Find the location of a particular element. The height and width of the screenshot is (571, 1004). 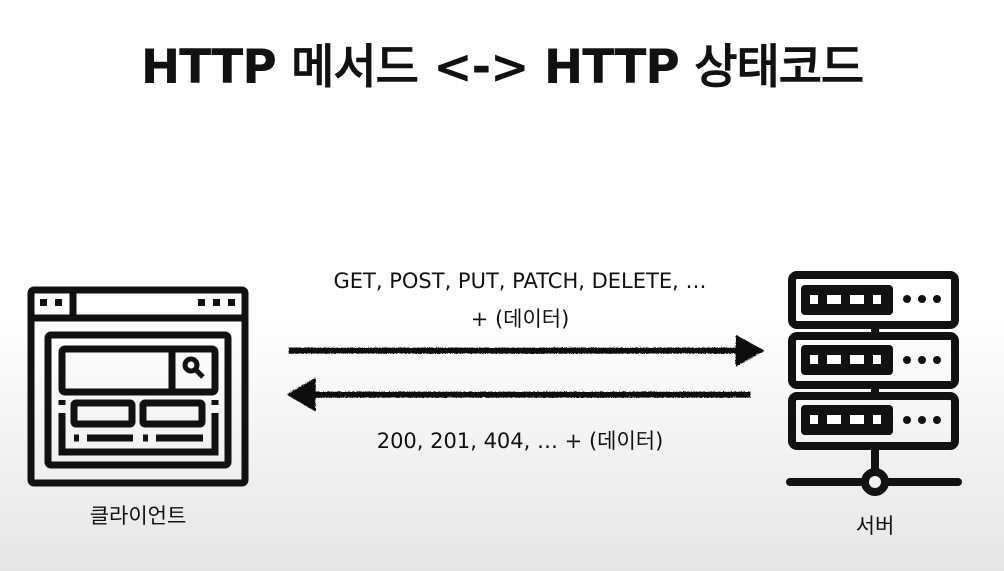

request-arrow is located at coordinates (526, 350).